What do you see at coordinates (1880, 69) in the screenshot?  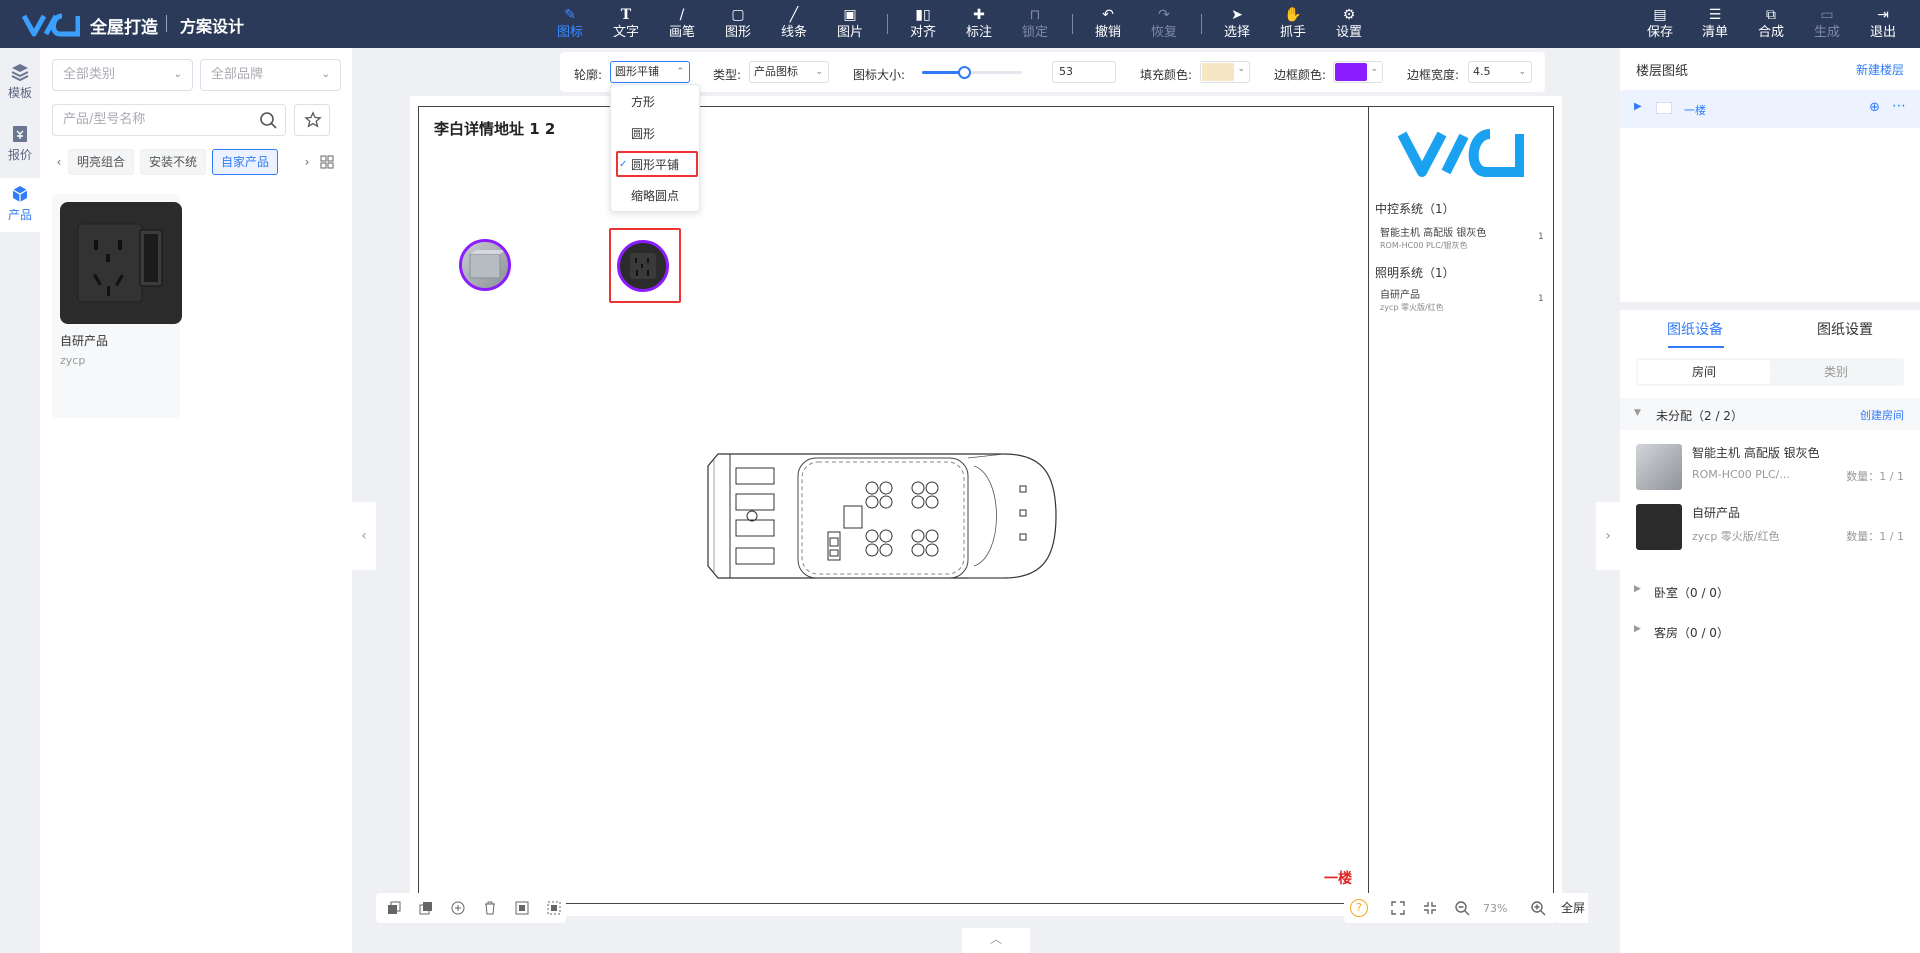 I see `new-floor-link: 新建楼层` at bounding box center [1880, 69].